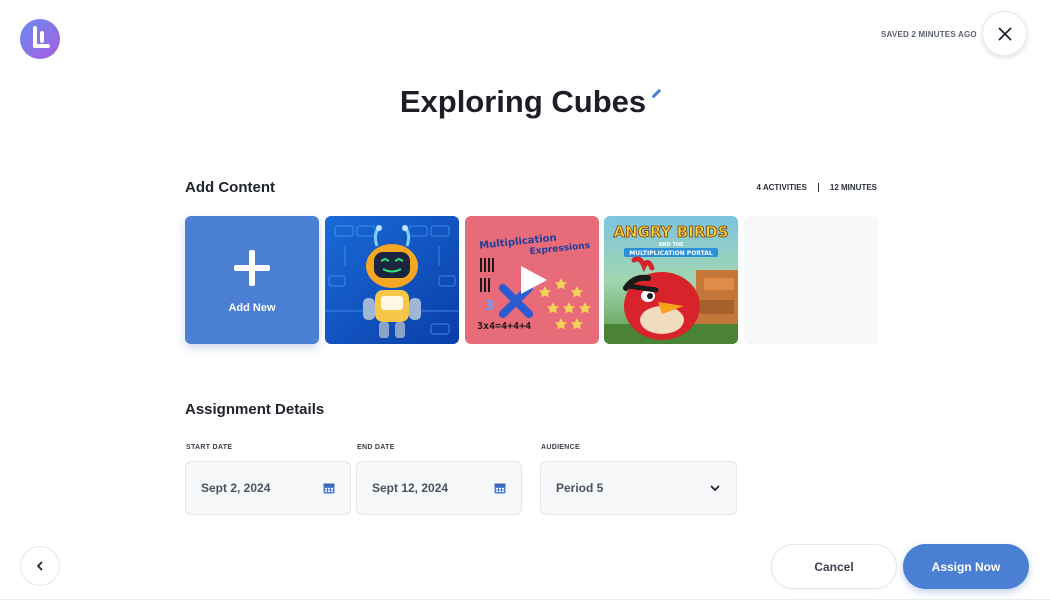  I want to click on game-subtitle: MULTIPLICATION PORTAL, so click(671, 253).